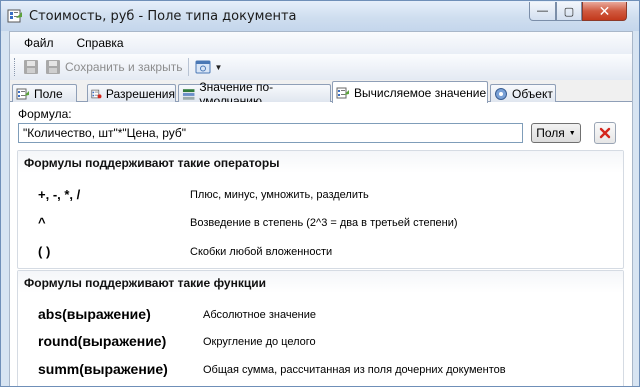 Image resolution: width=640 pixels, height=387 pixels. Describe the element at coordinates (321, 43) in the screenshot. I see `menu-bar: Файл Справка` at that location.